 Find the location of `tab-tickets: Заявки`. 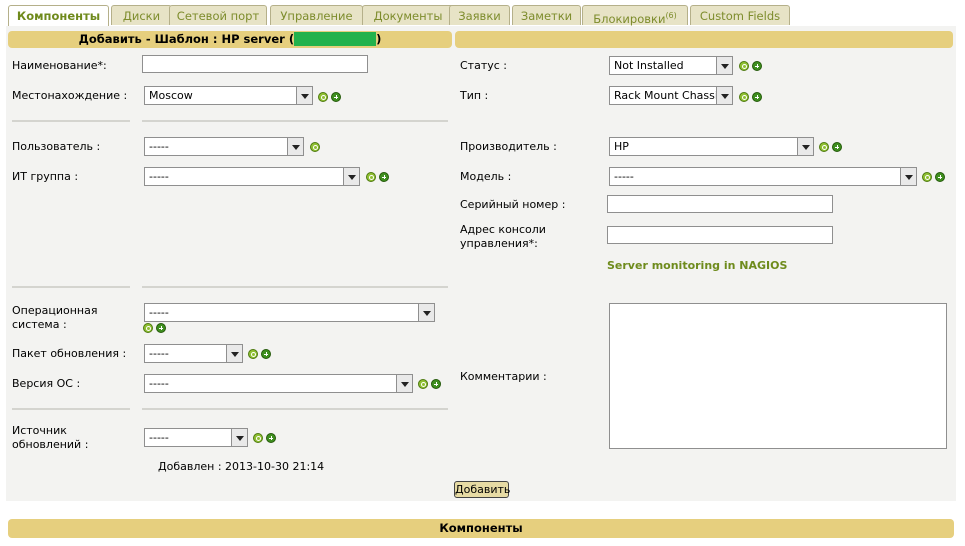

tab-tickets: Заявки is located at coordinates (479, 15).